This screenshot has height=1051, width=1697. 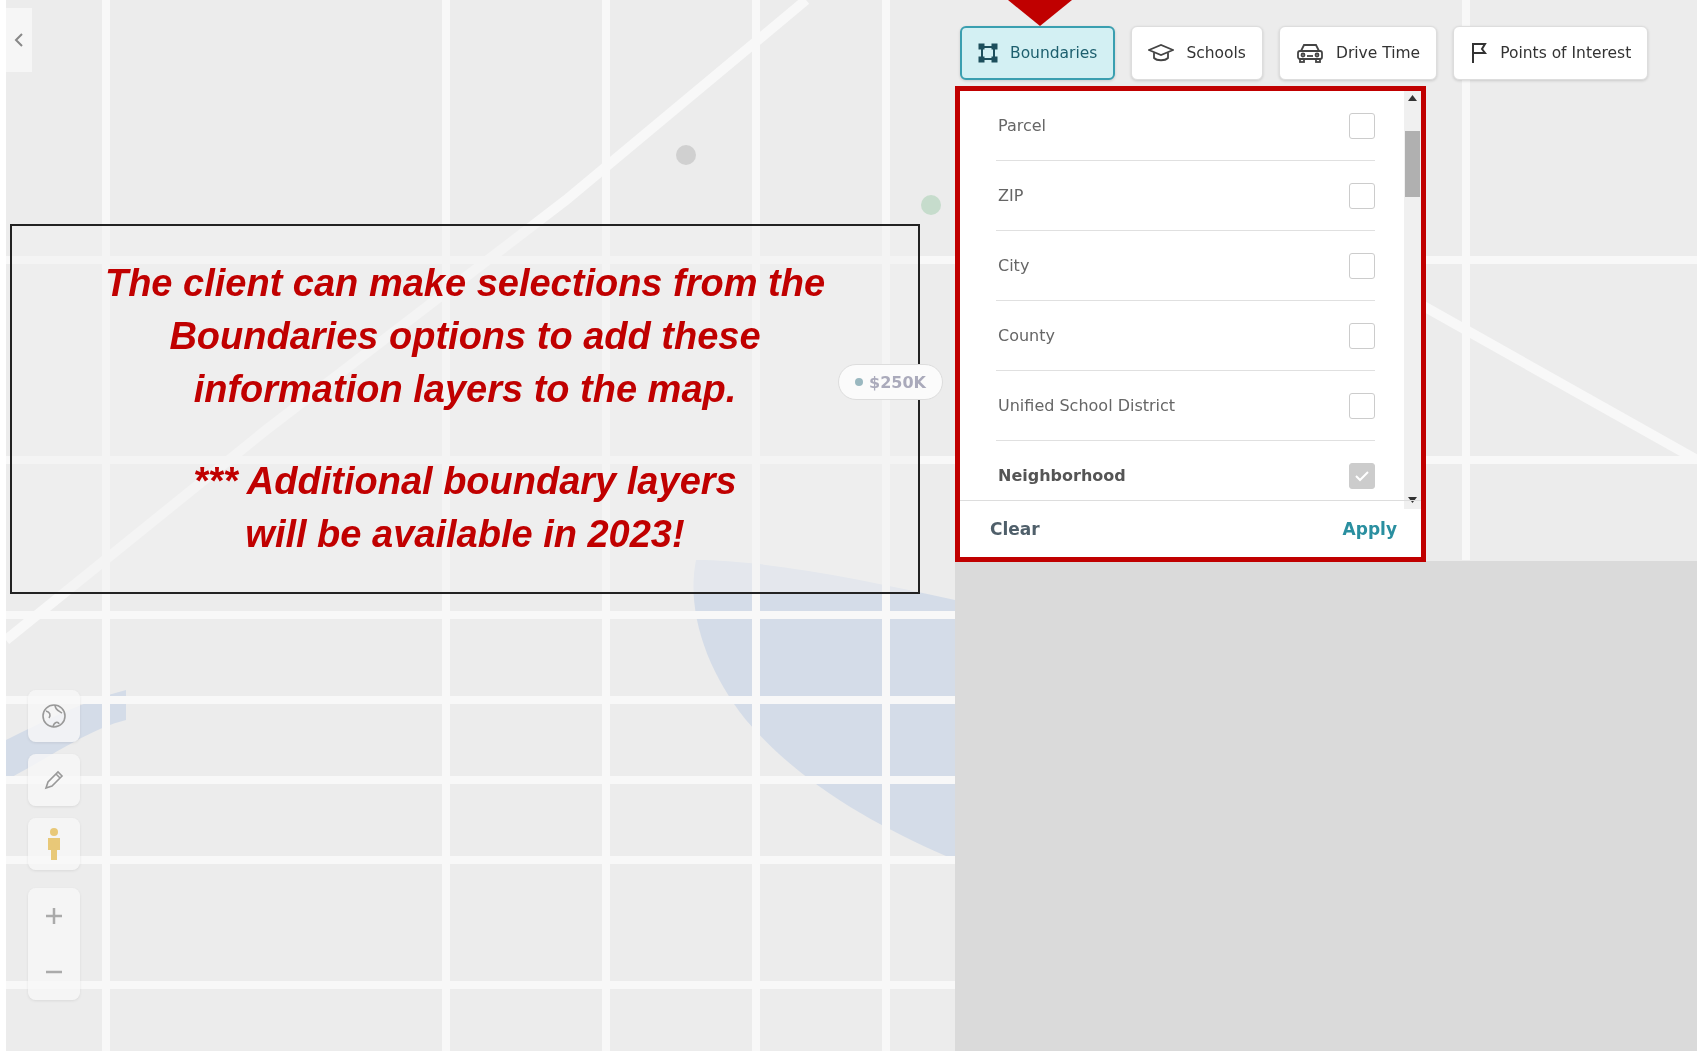 I want to click on person-icon, so click(x=54, y=844).